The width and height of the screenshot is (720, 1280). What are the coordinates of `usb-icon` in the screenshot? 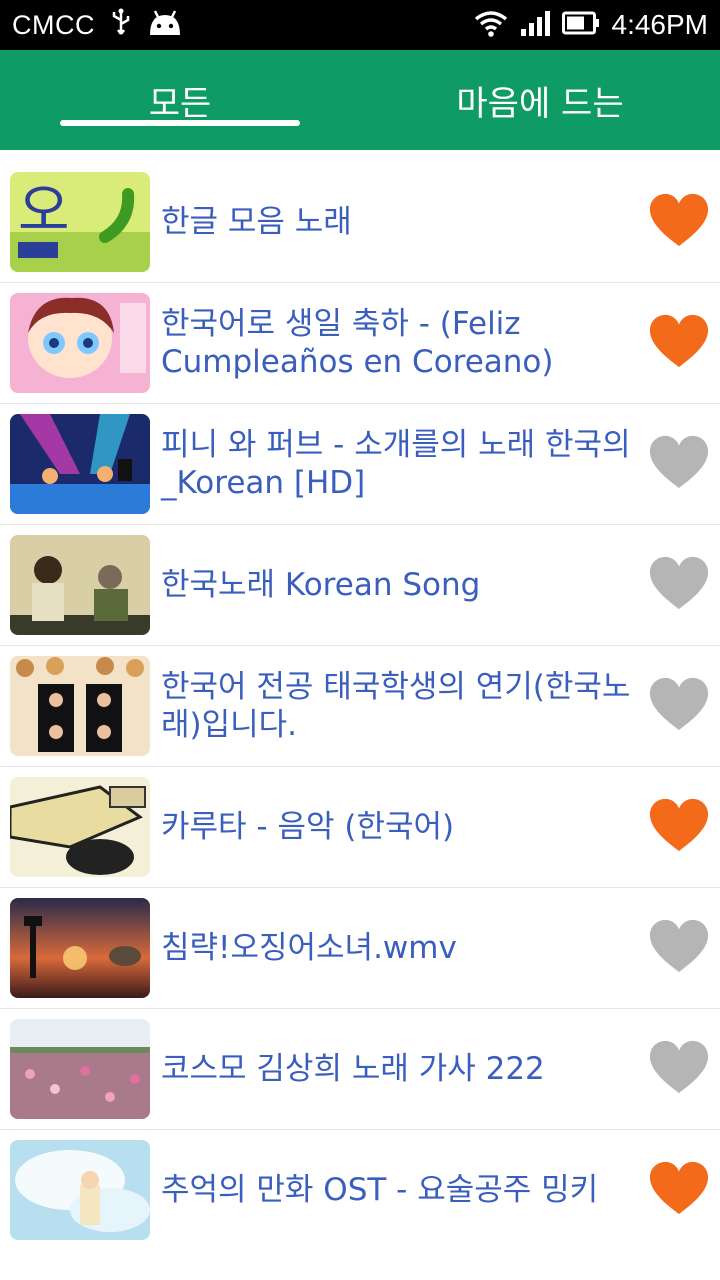 It's located at (121, 25).